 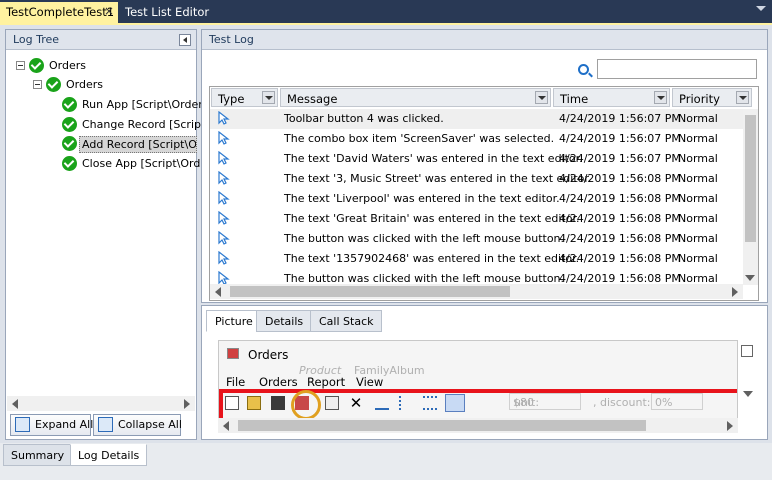 What do you see at coordinates (105, 424) in the screenshot?
I see `collapse-all-icon` at bounding box center [105, 424].